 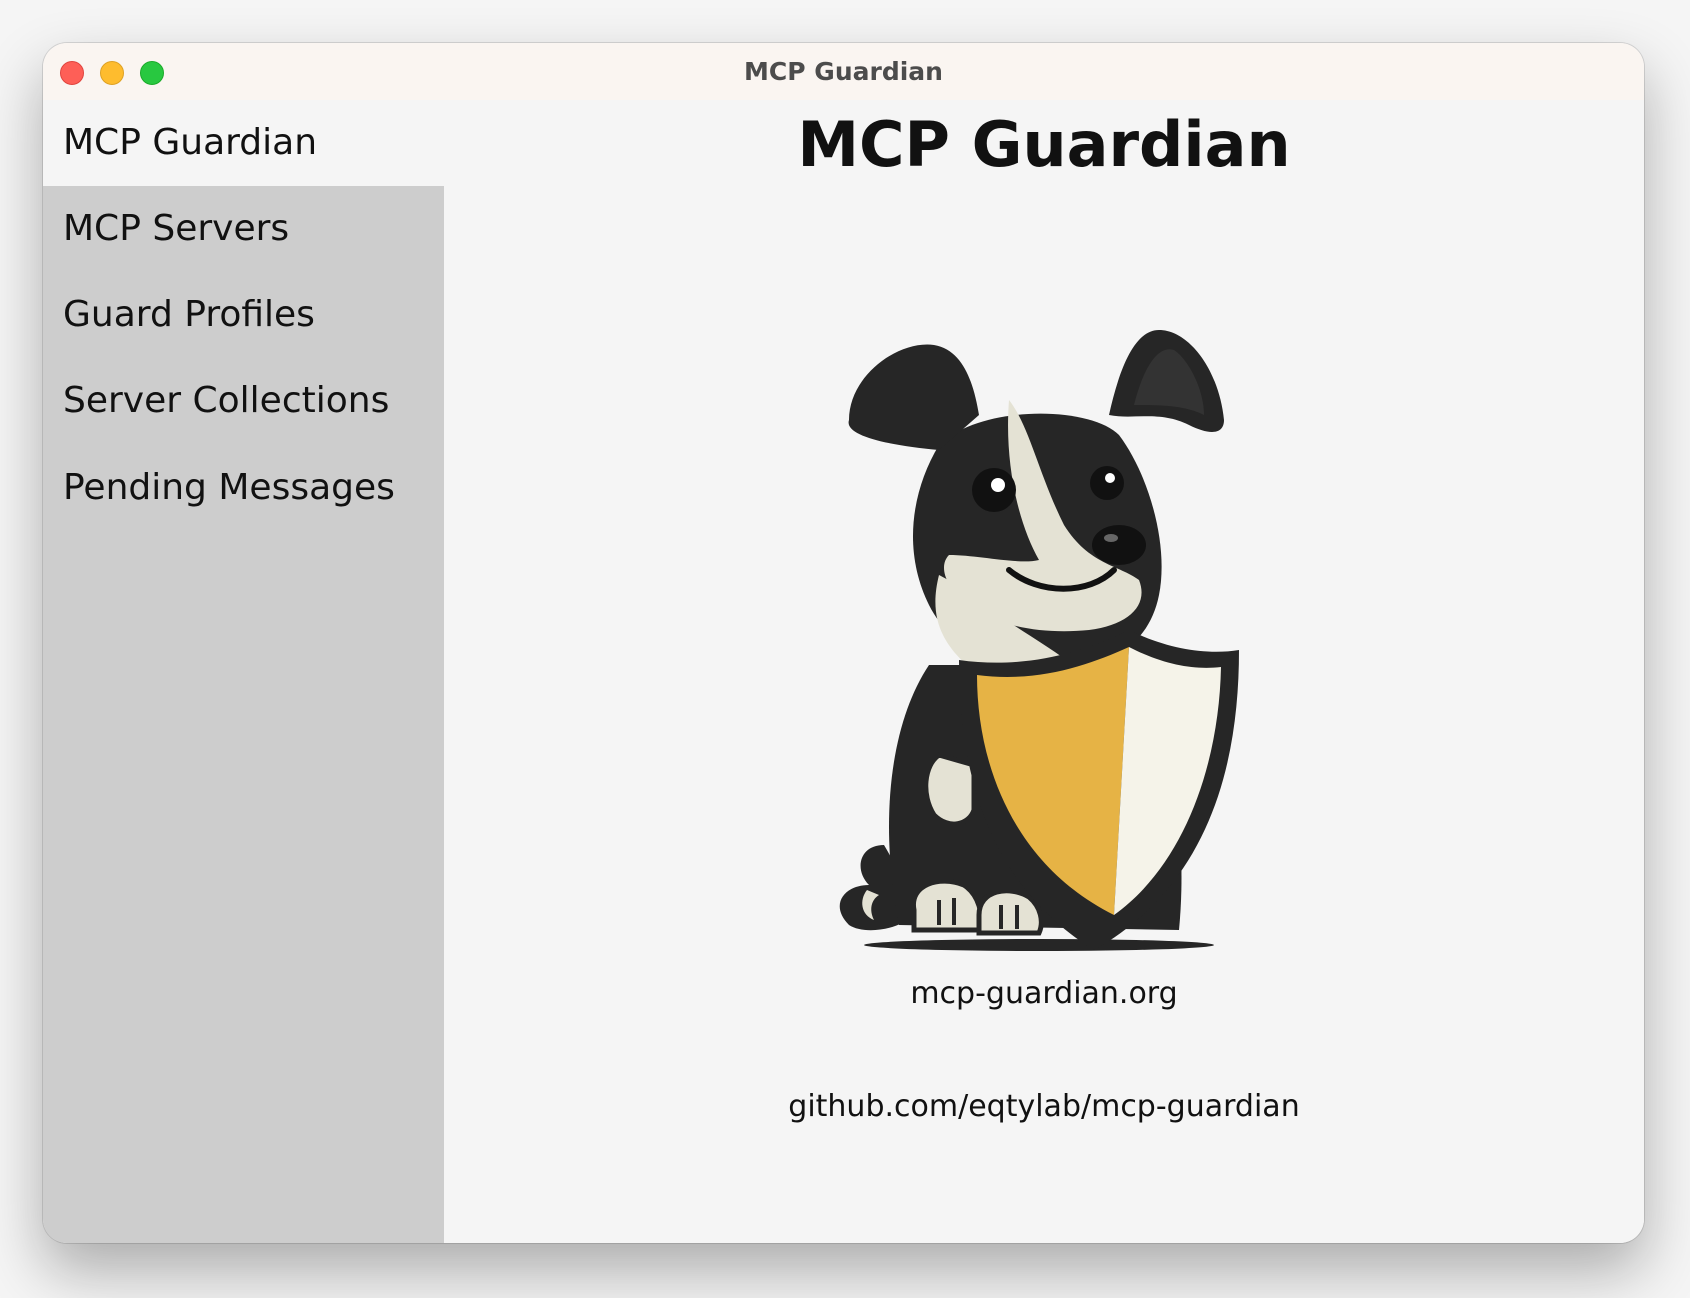 I want to click on sidebar-item-mcp-servers: MCP Servers, so click(x=243, y=229).